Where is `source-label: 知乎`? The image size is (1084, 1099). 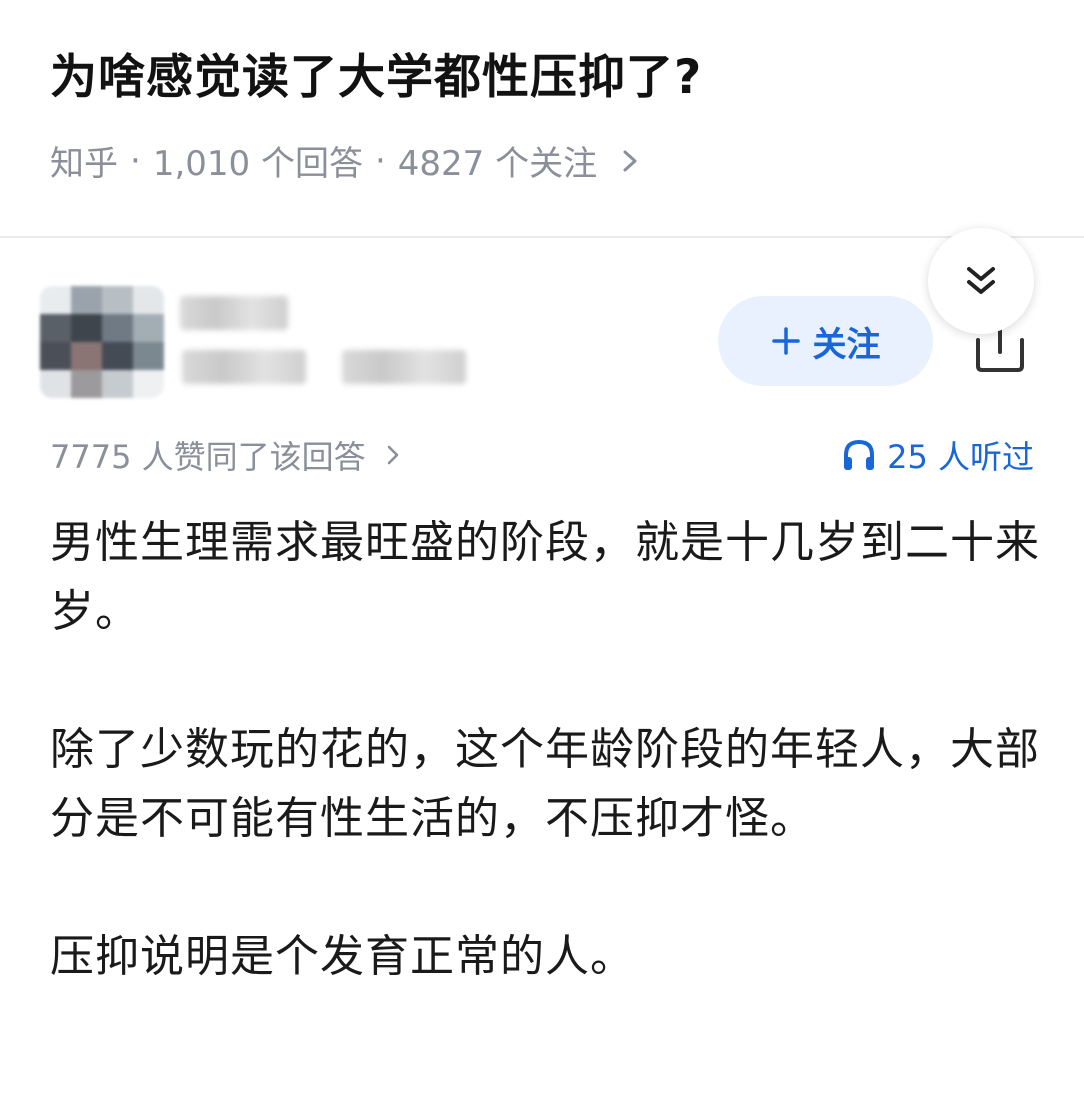 source-label: 知乎 is located at coordinates (84, 164).